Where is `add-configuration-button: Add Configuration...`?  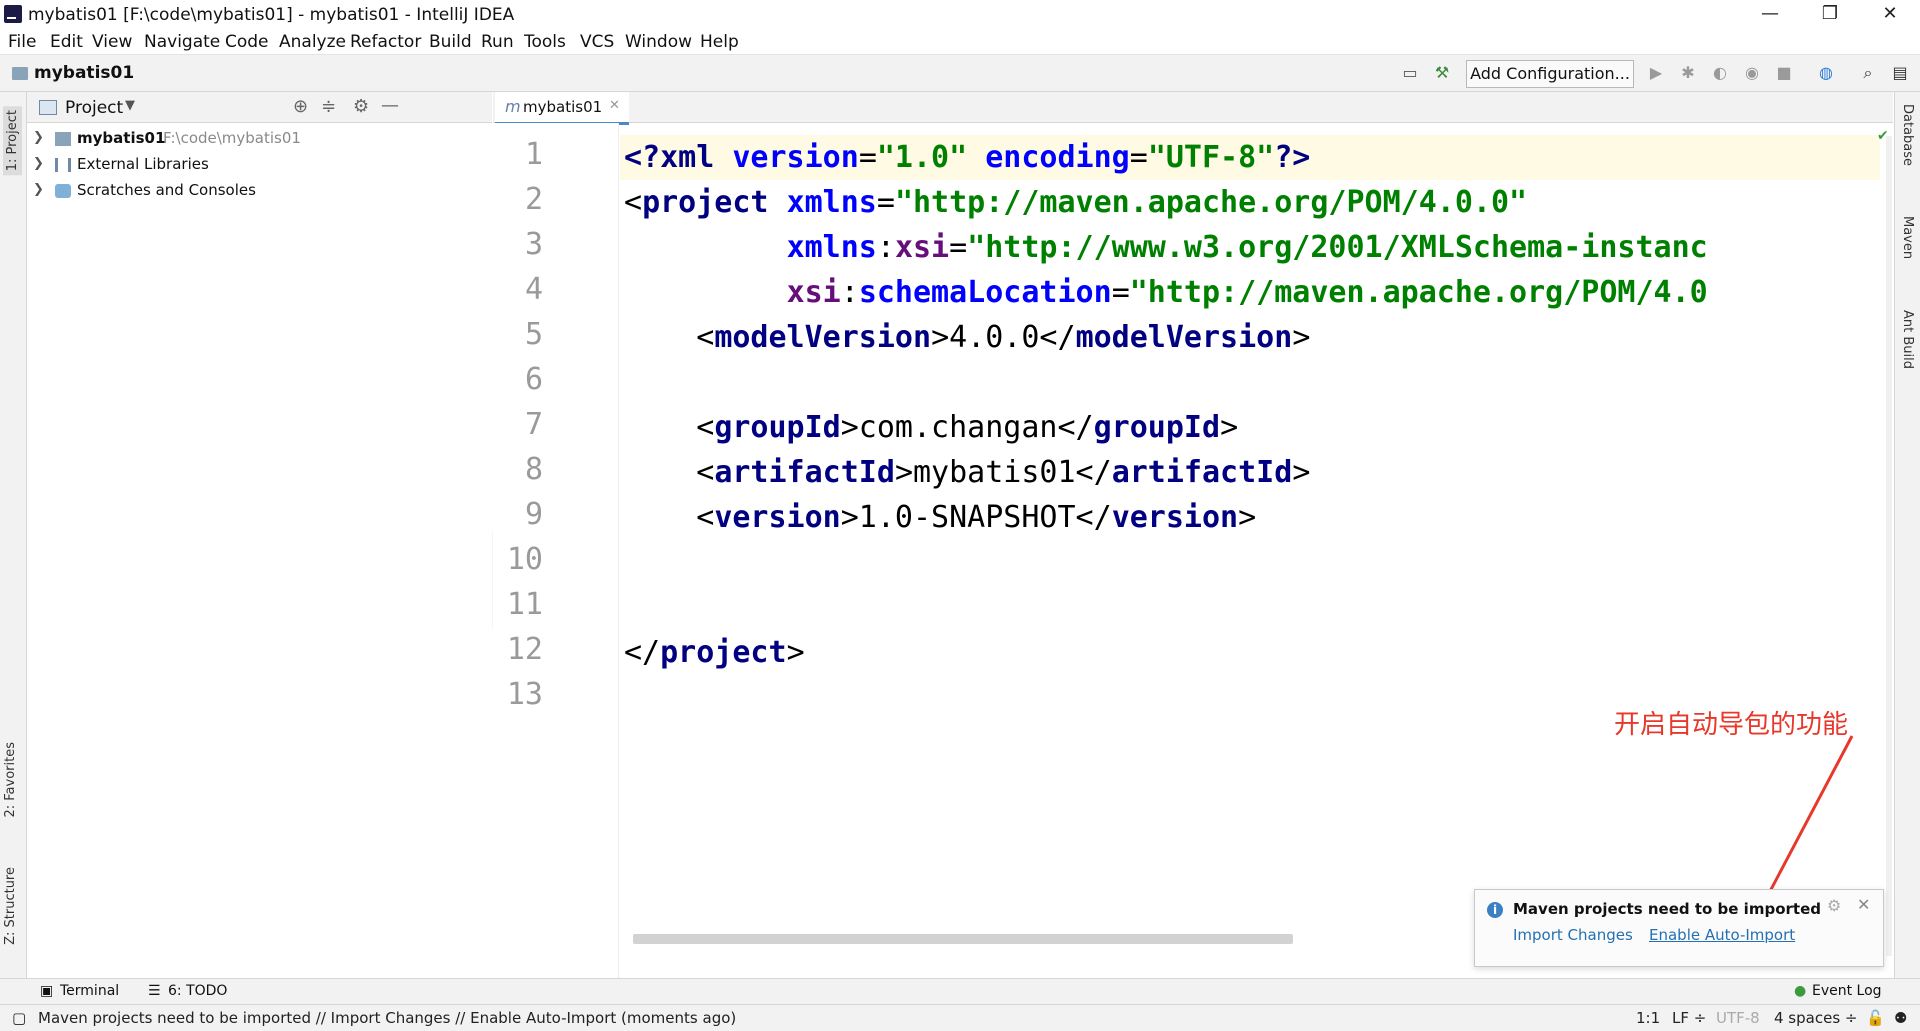 add-configuration-button: Add Configuration... is located at coordinates (1550, 74).